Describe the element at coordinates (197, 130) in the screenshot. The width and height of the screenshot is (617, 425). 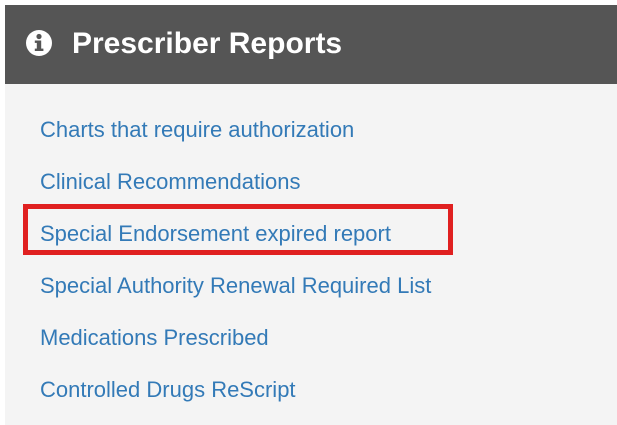
I see `report-link-charts-require-authorization: Charts that require authorization` at that location.